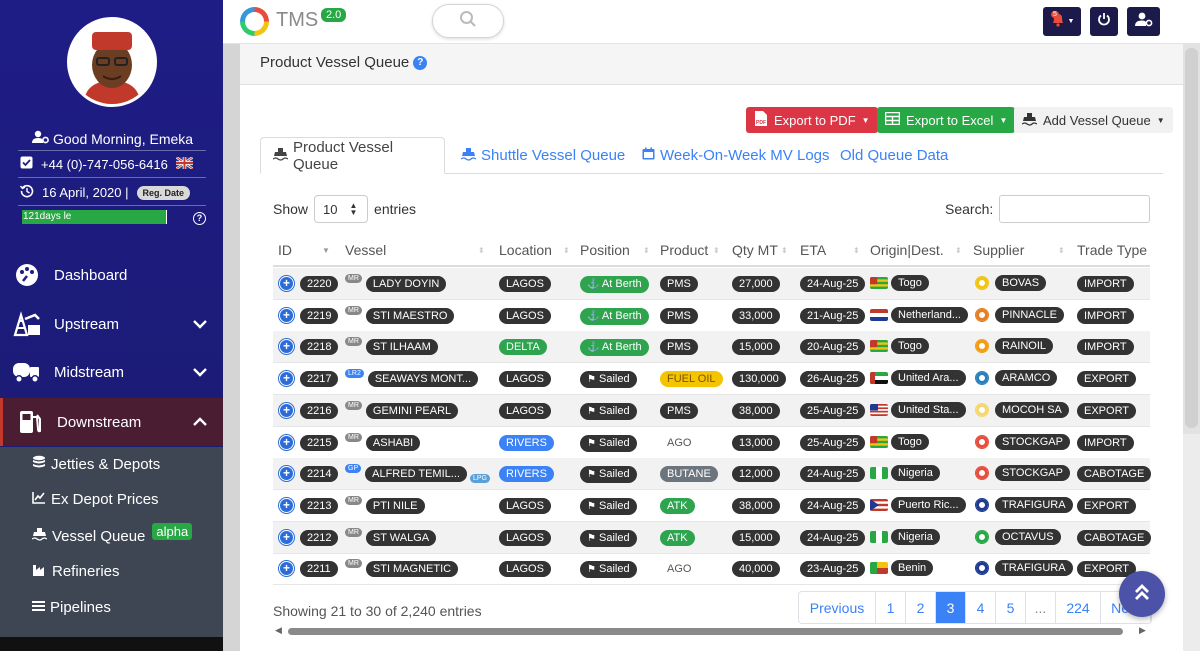 The image size is (1200, 651). Describe the element at coordinates (614, 316) in the screenshot. I see `position-badge: ⚓ At Berth` at that location.